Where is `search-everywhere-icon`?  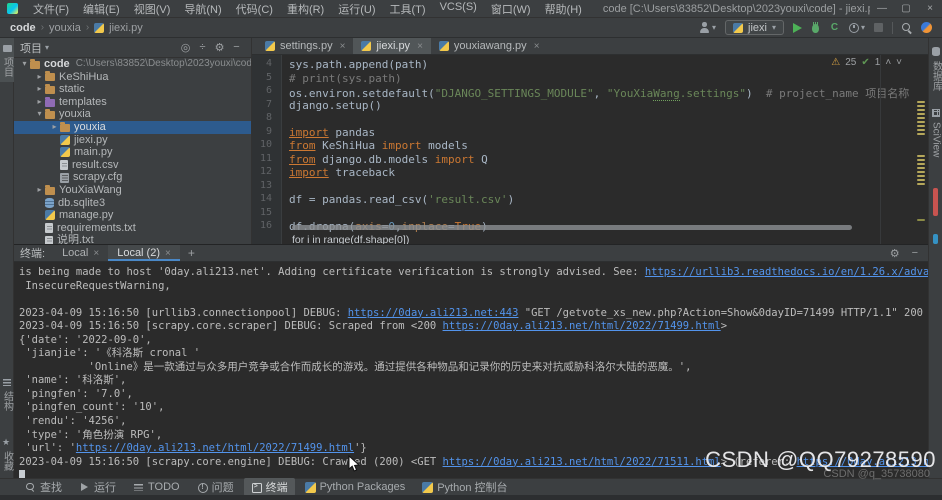
search-everywhere-icon is located at coordinates (907, 27).